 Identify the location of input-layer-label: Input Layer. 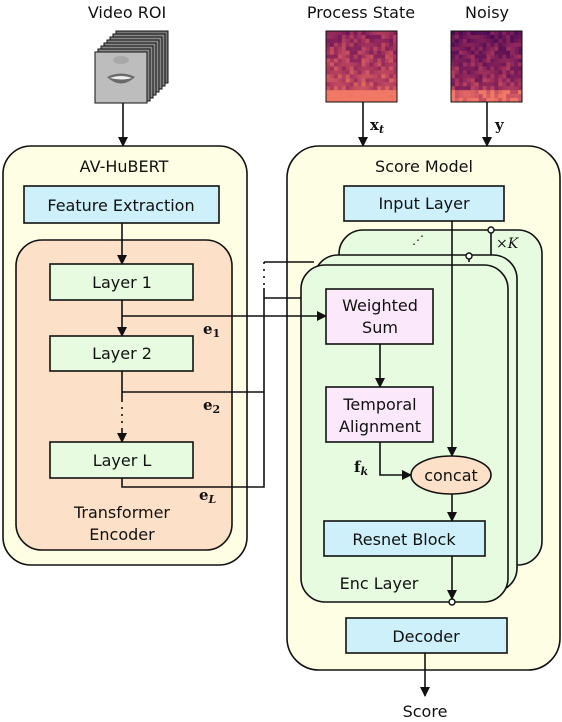
(424, 203).